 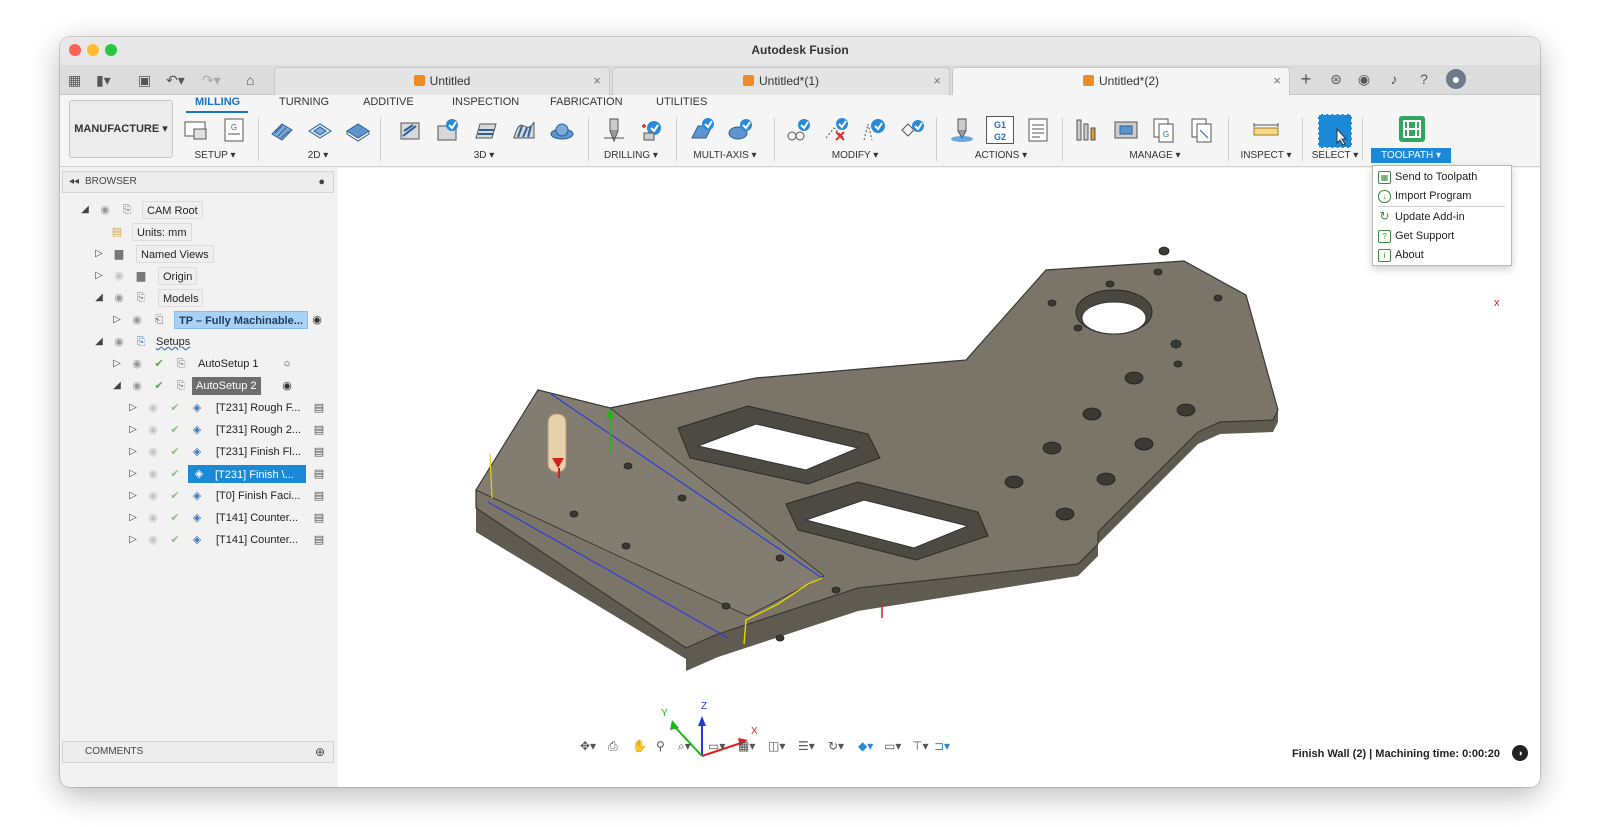 I want to click on zoom-icon: ⚲, so click(x=660, y=746).